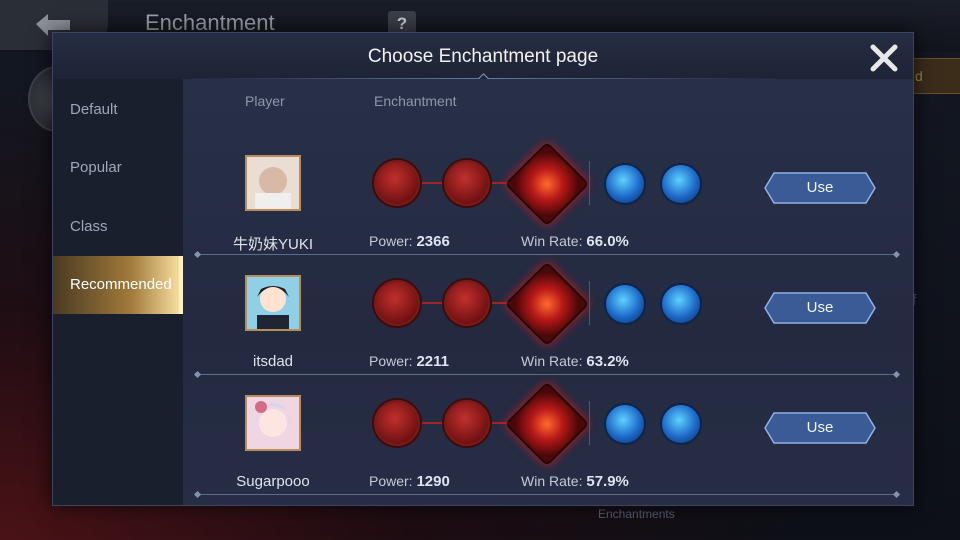  I want to click on power-value: 1290, so click(433, 481).